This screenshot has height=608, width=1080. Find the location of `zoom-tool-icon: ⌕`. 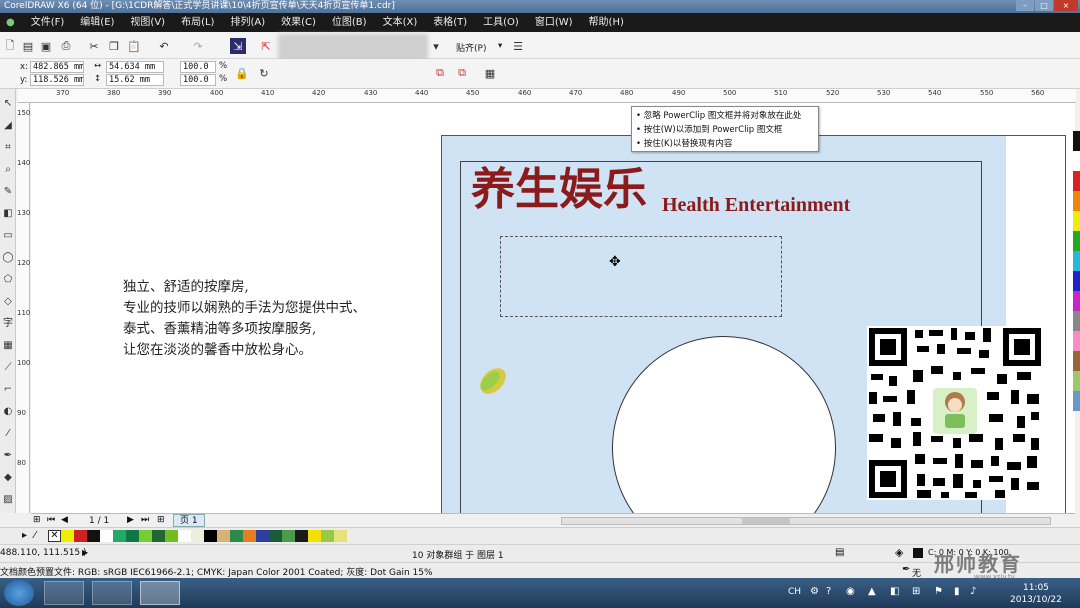

zoom-tool-icon: ⌕ is located at coordinates (8, 170).